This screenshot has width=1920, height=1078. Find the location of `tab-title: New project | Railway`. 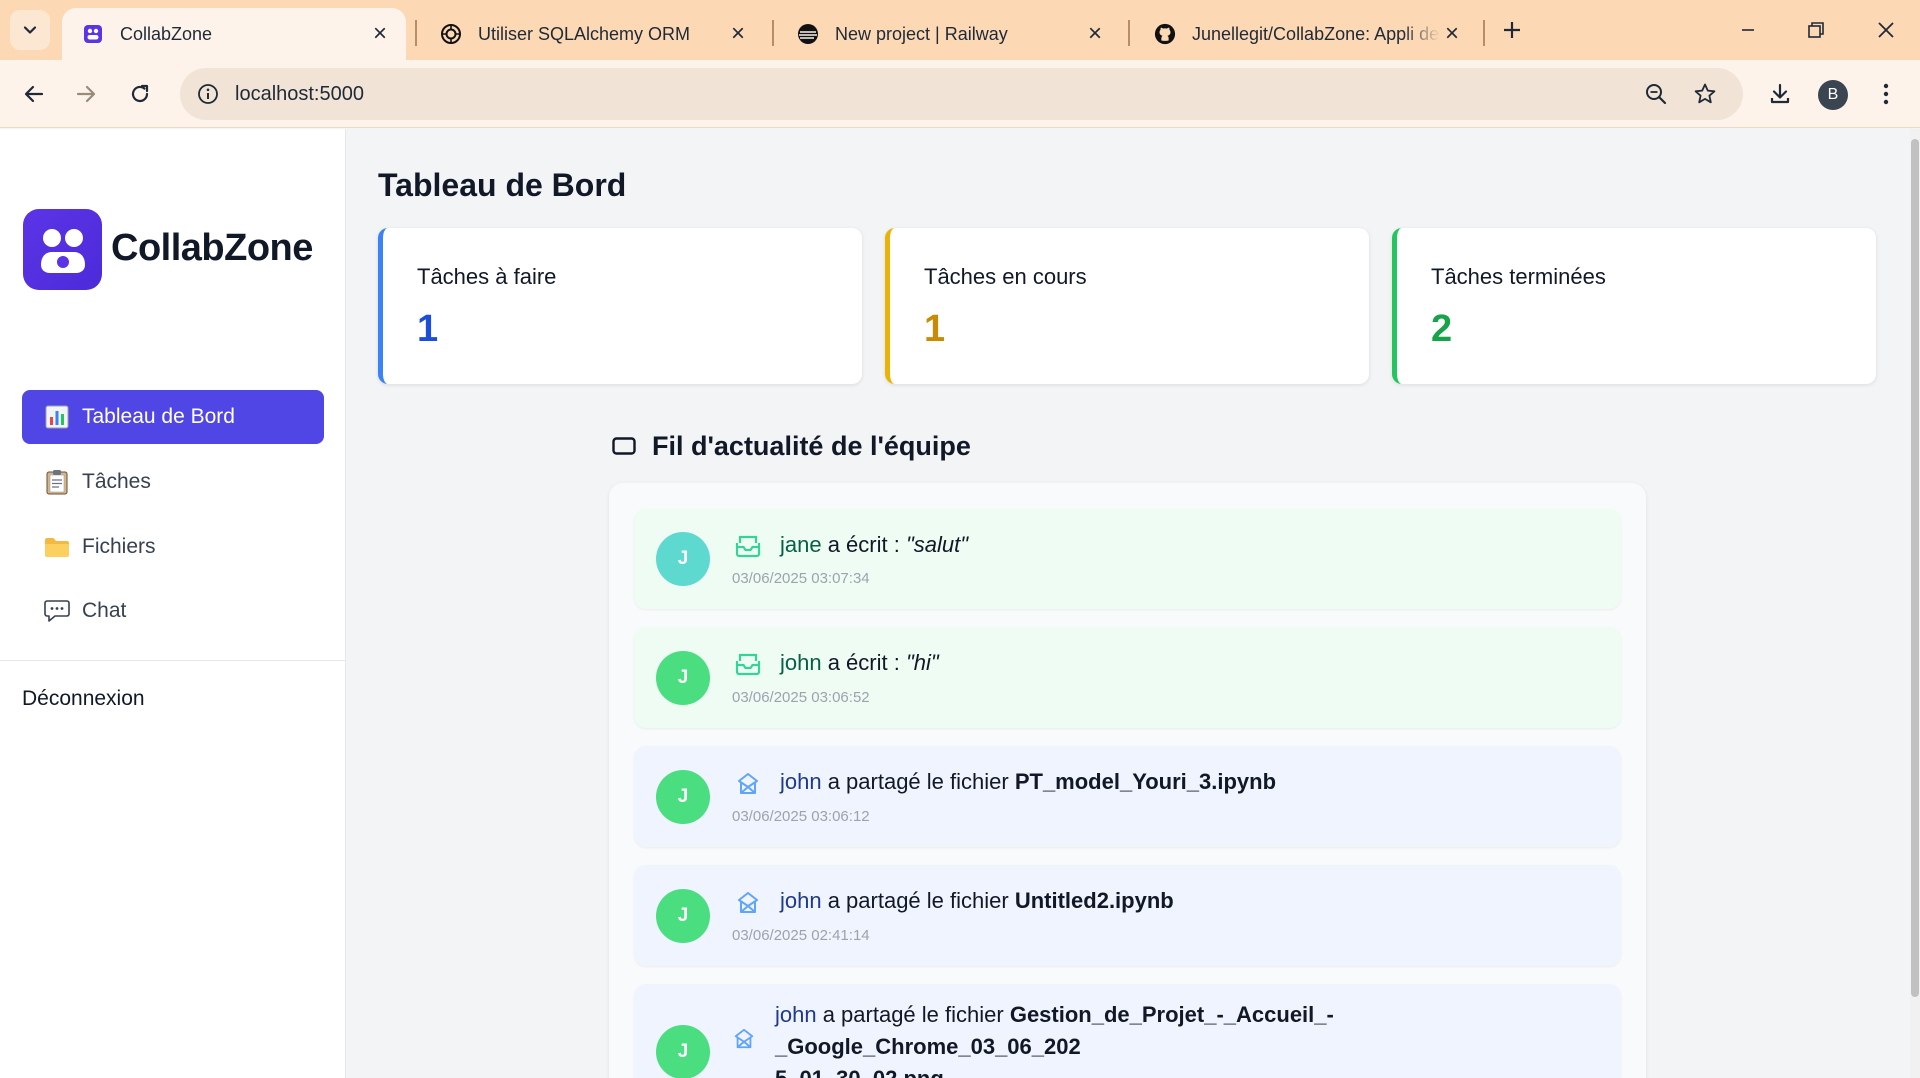

tab-title: New project | Railway is located at coordinates (921, 33).